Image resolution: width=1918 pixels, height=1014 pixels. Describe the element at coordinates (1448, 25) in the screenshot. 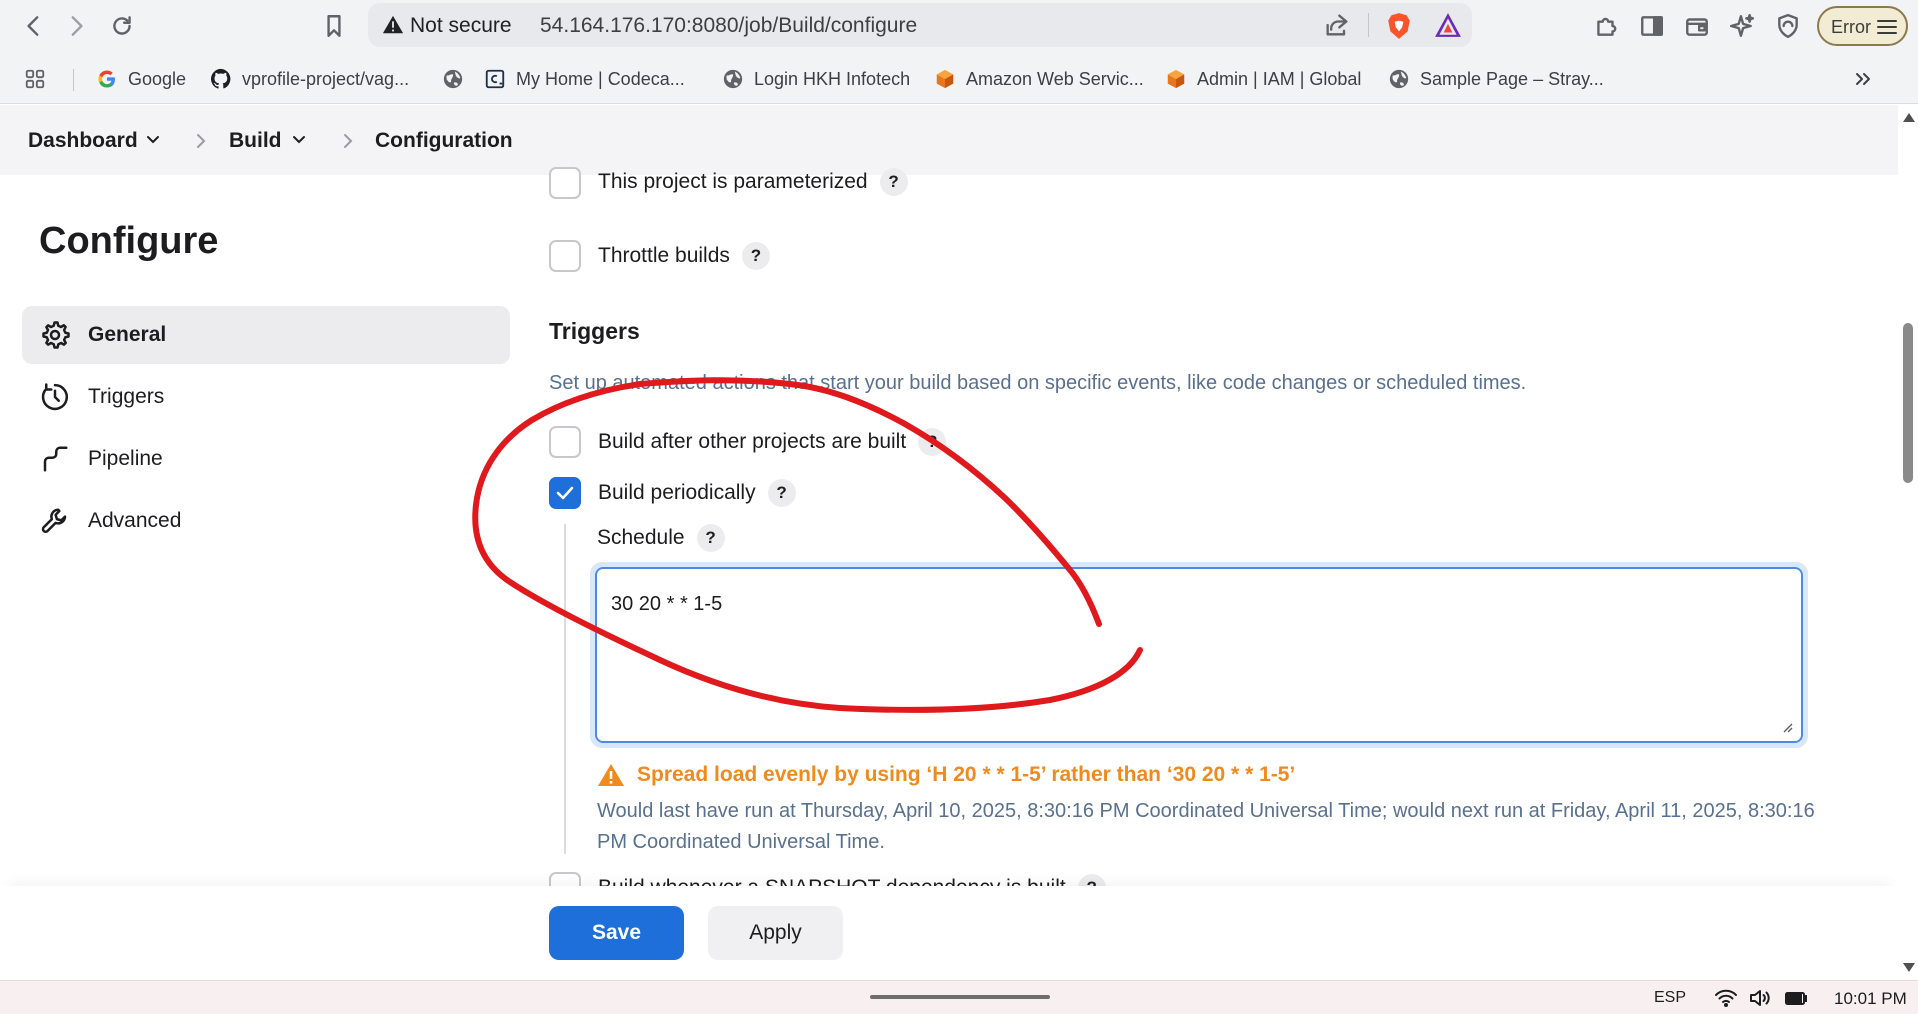

I see `brave-rewards-icon` at that location.